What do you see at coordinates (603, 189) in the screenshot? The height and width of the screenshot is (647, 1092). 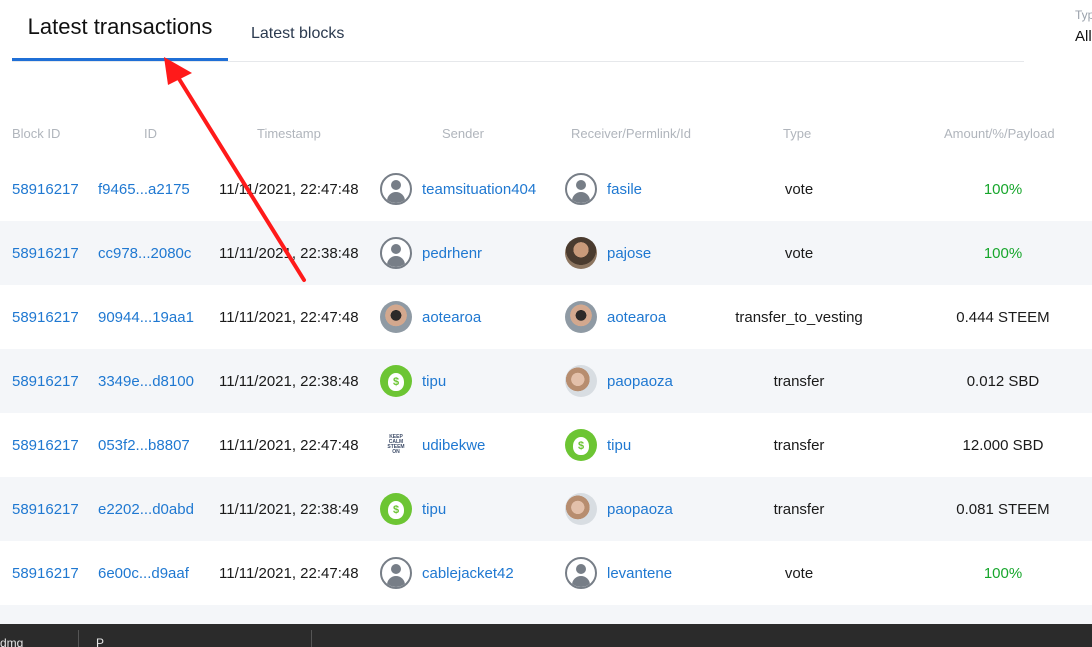 I see `receiver-cell: fasile` at bounding box center [603, 189].